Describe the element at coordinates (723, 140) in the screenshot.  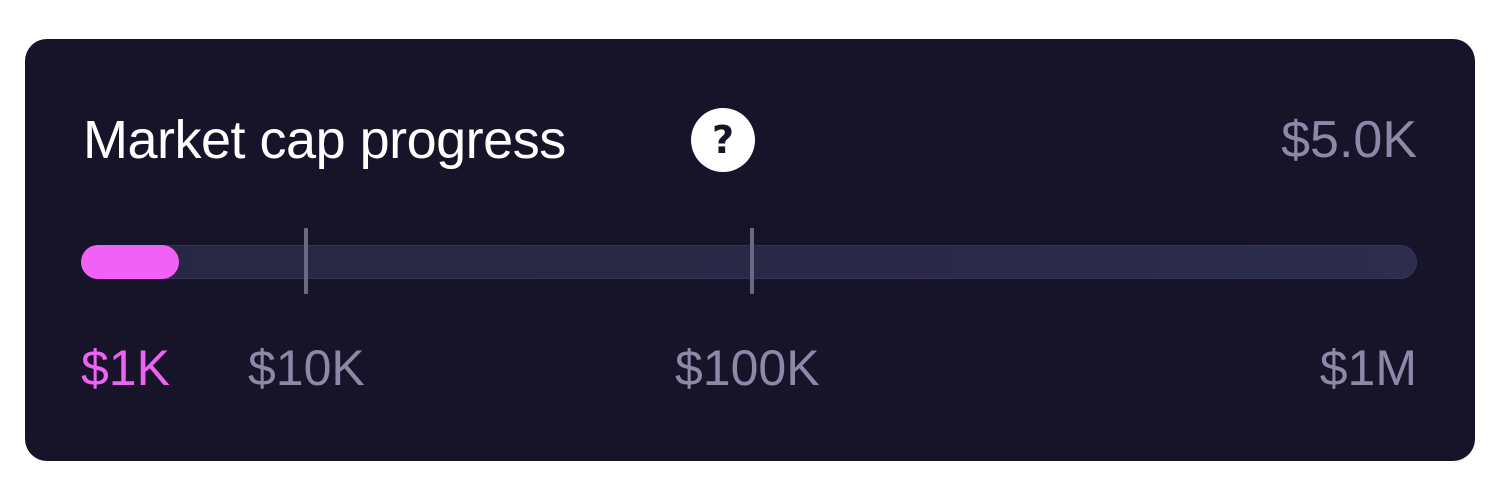
I see `question-circle-icon: ?` at that location.